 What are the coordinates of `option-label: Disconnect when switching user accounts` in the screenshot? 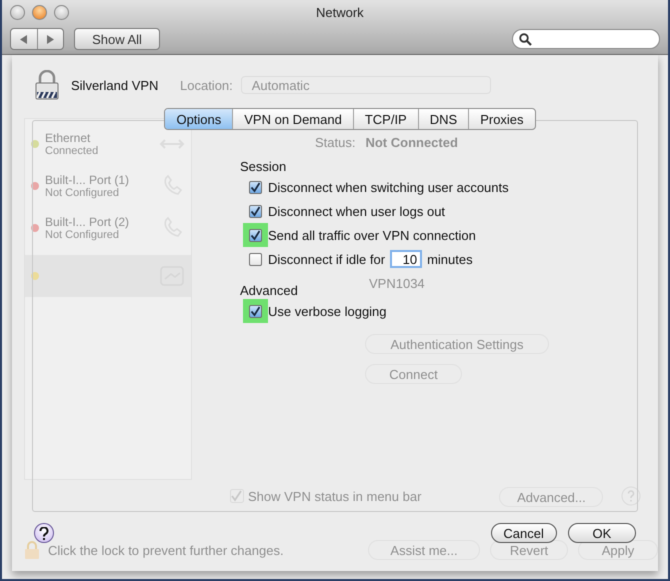 It's located at (388, 187).